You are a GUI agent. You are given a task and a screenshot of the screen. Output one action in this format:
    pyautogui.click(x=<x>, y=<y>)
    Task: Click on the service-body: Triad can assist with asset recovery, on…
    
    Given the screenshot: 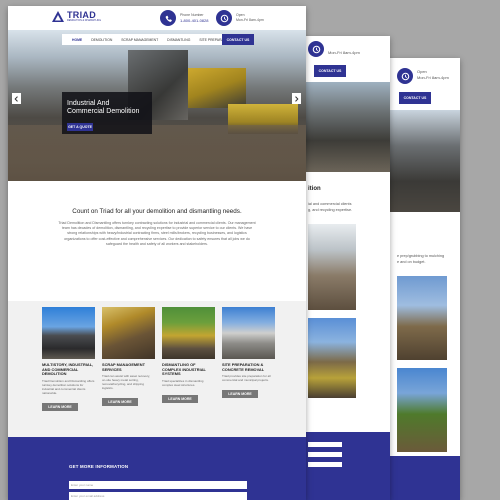 What is the action you would take?
    pyautogui.click(x=126, y=382)
    